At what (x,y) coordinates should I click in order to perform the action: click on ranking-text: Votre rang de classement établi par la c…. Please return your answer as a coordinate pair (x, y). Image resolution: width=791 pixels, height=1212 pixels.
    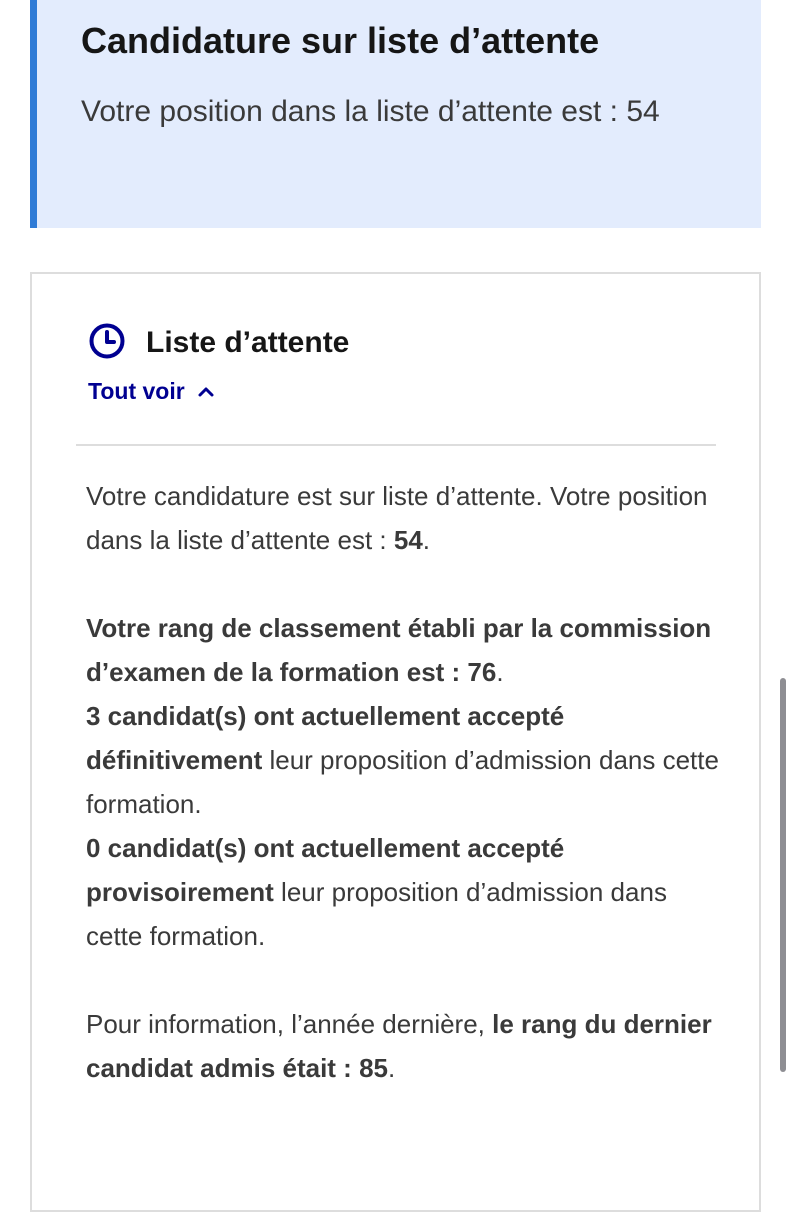
    Looking at the image, I should click on (399, 650).